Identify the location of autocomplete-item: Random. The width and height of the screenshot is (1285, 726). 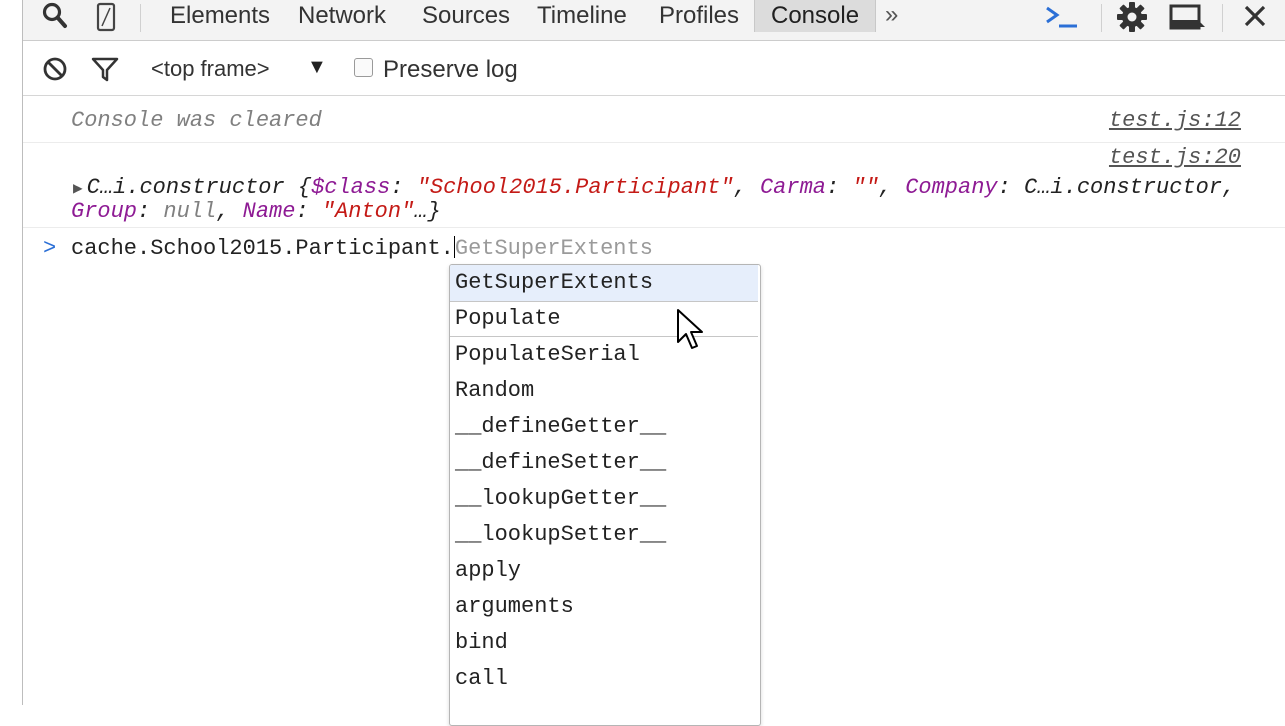
(604, 391).